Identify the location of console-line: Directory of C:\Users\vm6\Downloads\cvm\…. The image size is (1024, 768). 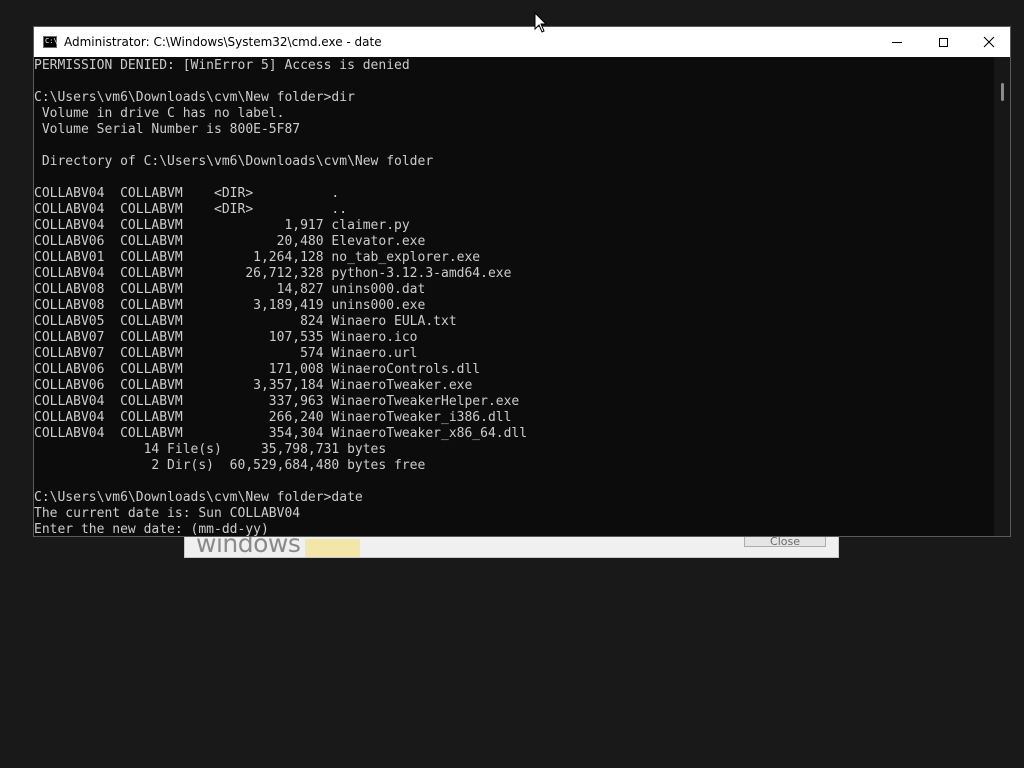
(234, 161).